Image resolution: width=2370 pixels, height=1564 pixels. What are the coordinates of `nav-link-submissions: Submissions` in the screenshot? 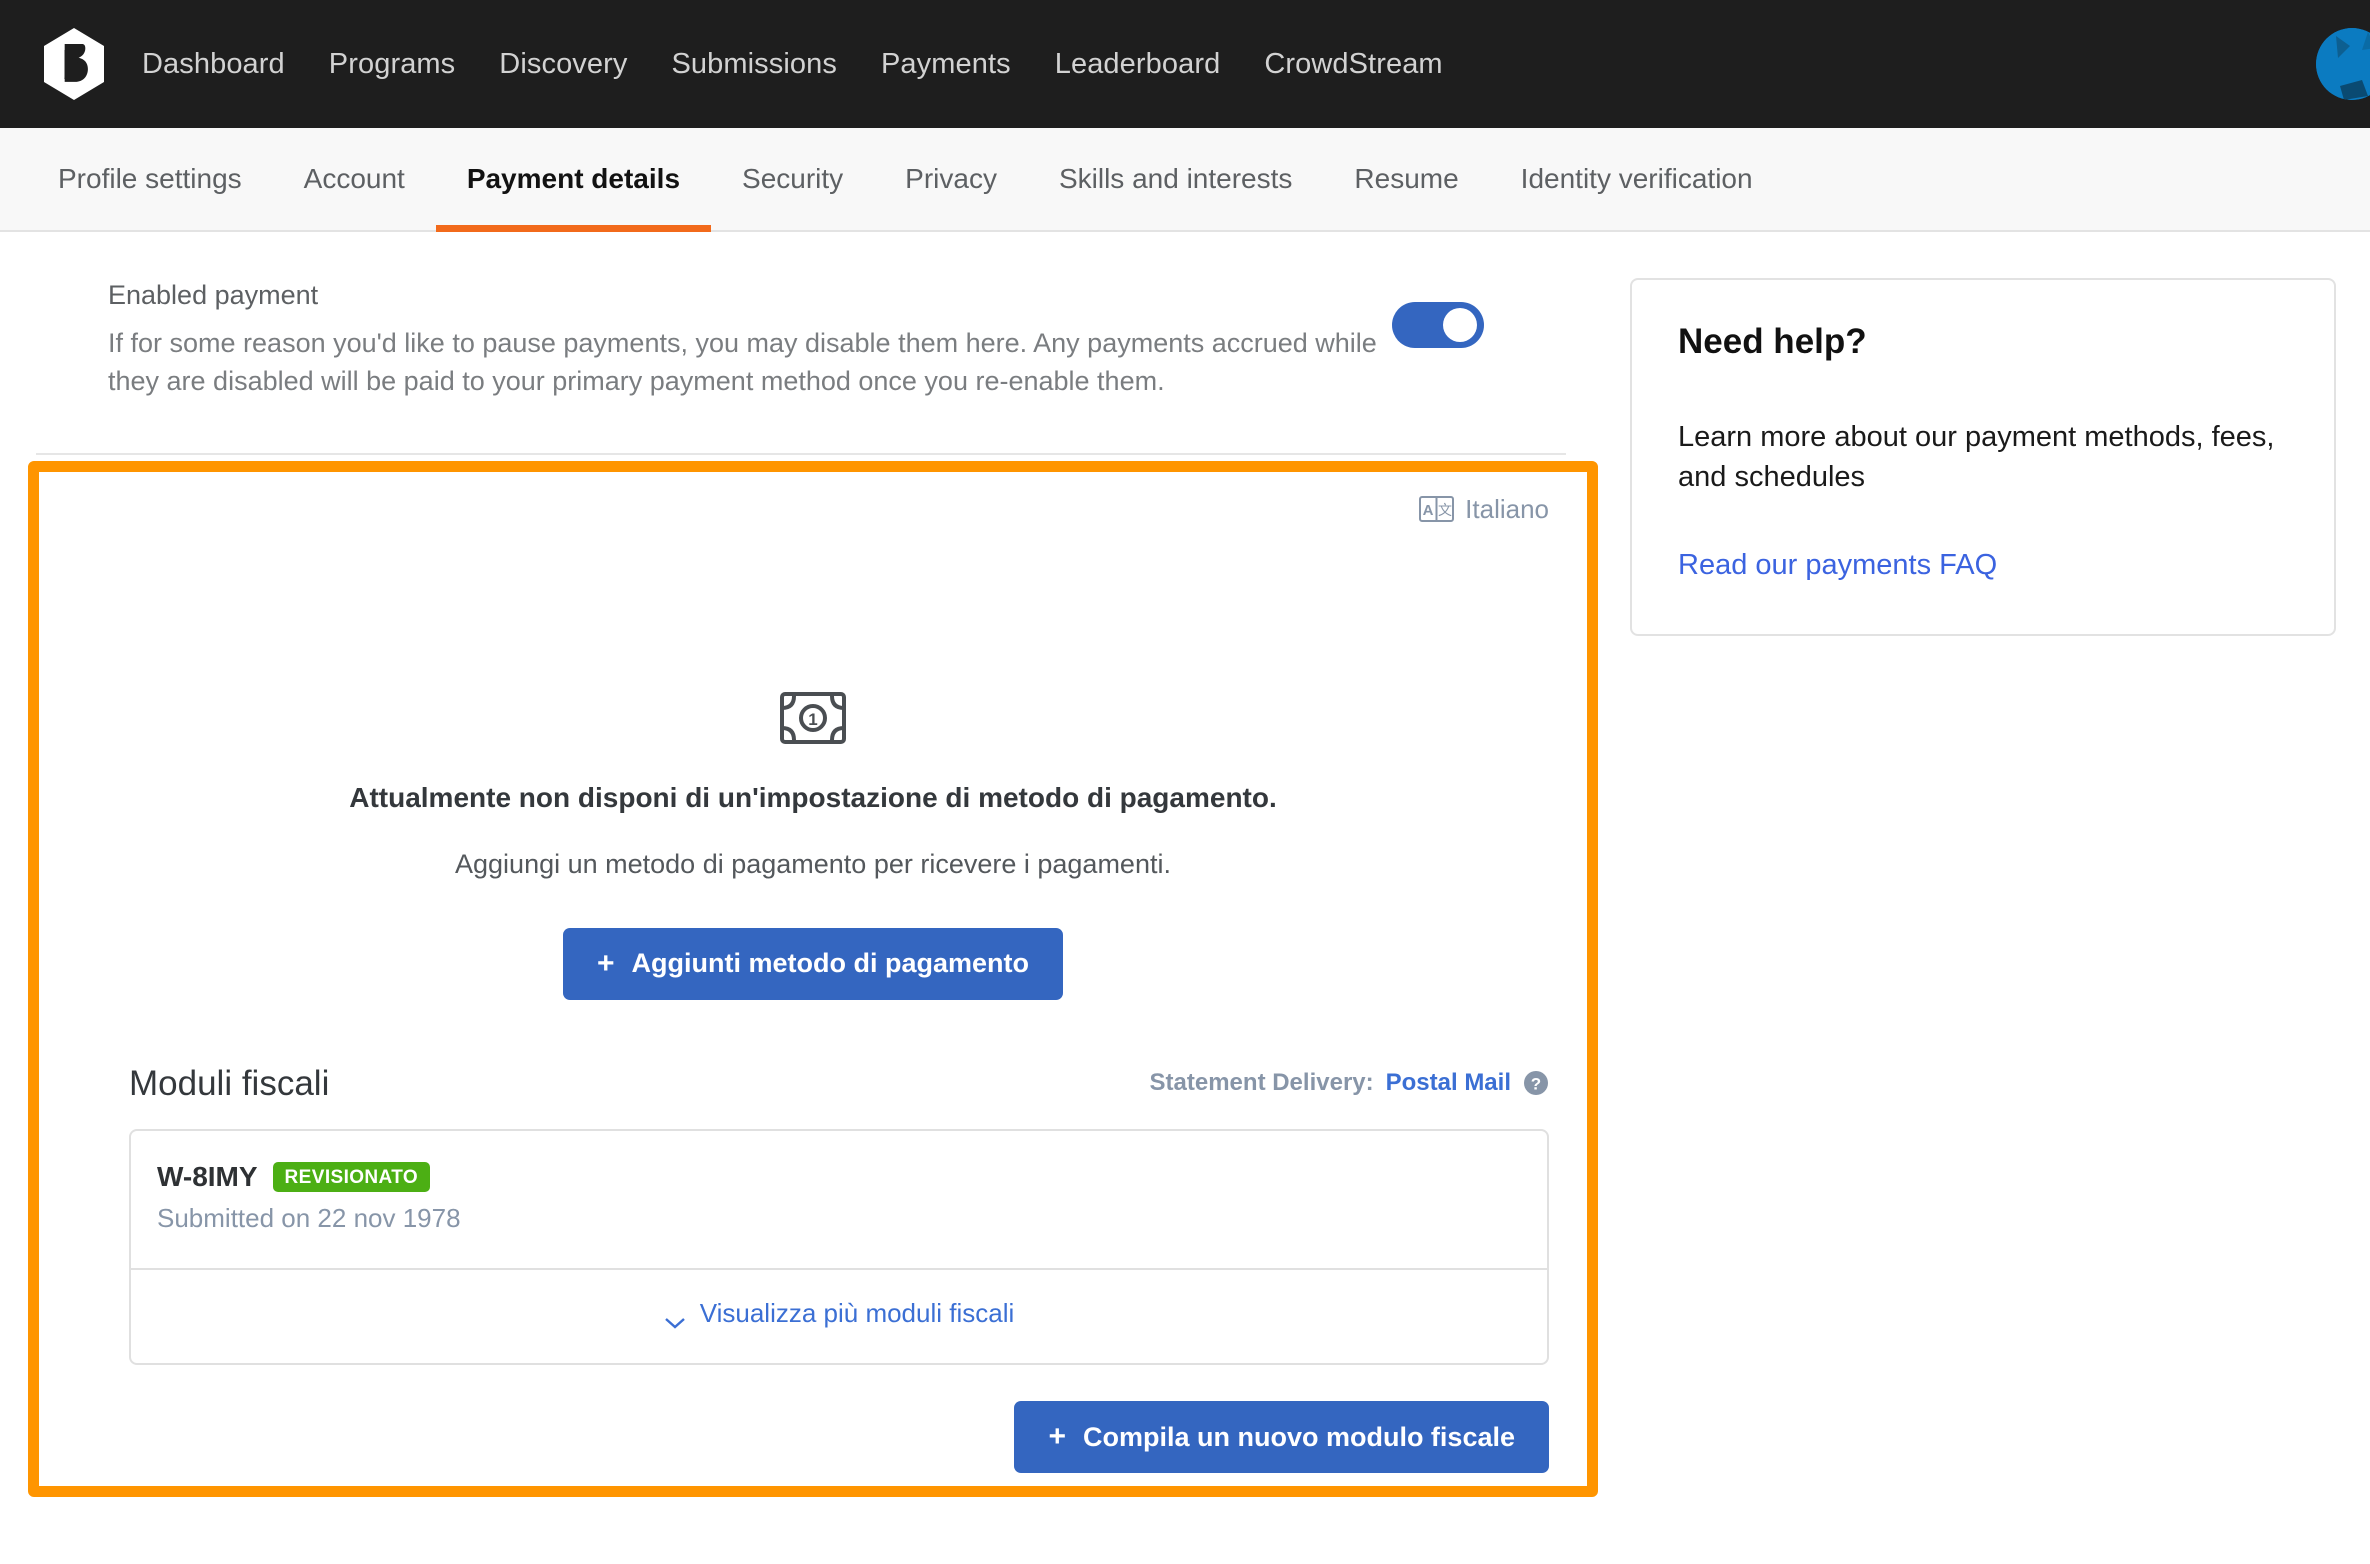 It's located at (754, 64).